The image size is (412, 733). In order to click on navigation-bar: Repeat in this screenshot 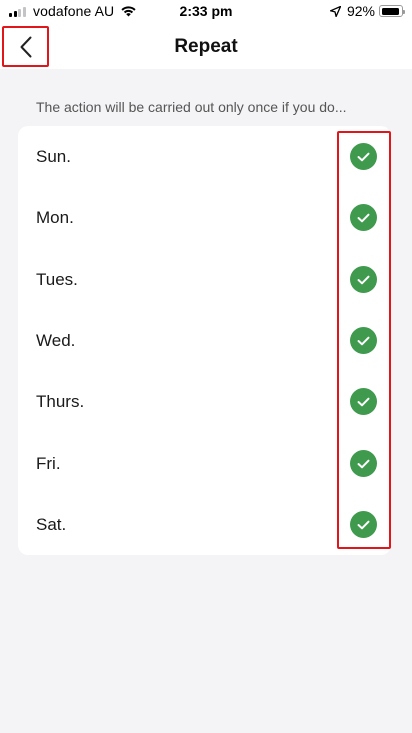, I will do `click(206, 46)`.